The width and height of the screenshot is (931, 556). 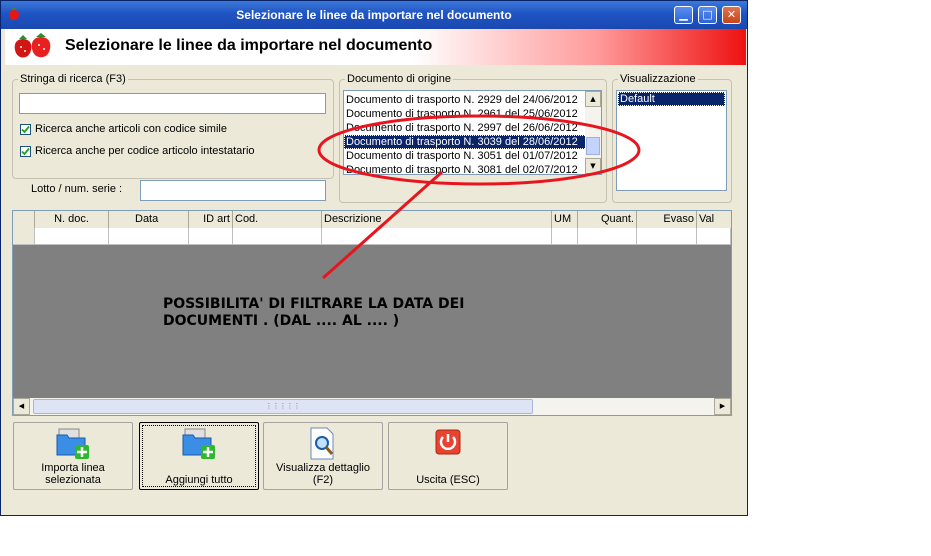 I want to click on strawberries-logo-icon, so click(x=32, y=45).